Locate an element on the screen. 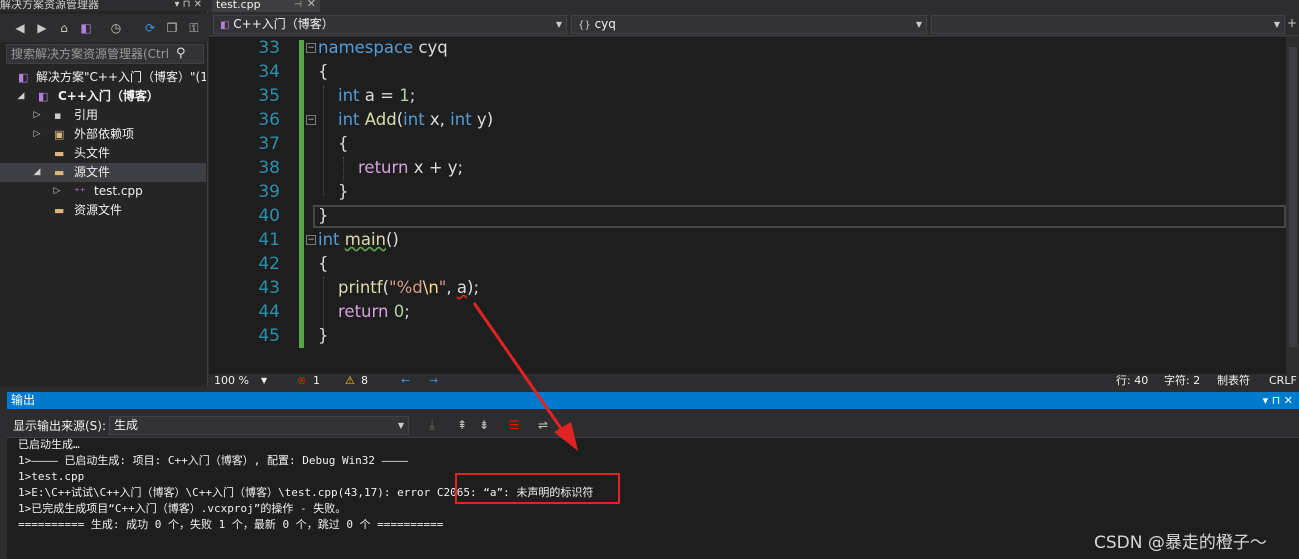  line-number: 40 is located at coordinates (269, 216).